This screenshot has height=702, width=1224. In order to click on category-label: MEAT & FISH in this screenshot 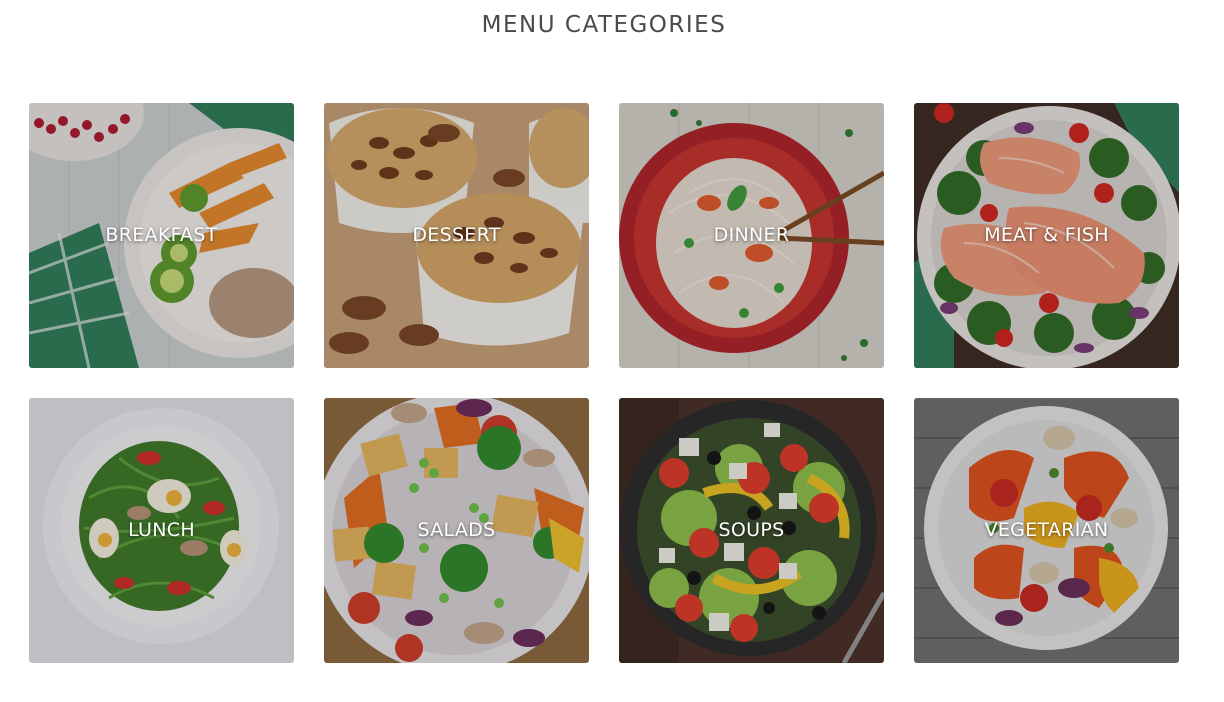, I will do `click(1046, 234)`.